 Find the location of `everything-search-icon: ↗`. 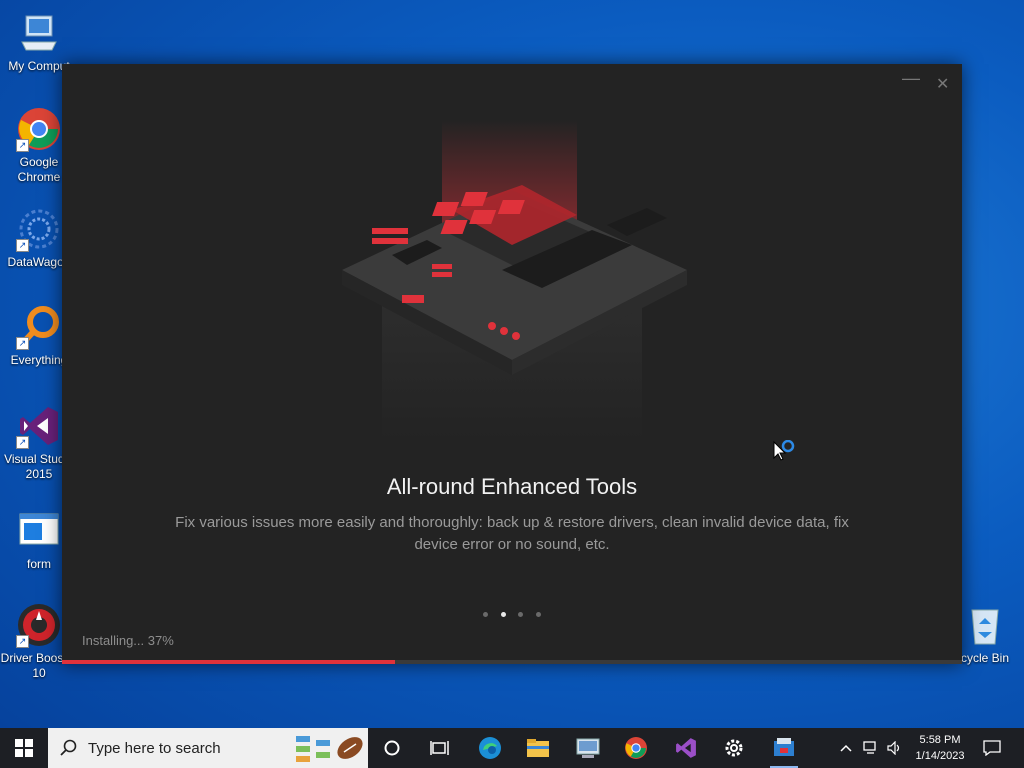

everything-search-icon: ↗ is located at coordinates (39, 327).